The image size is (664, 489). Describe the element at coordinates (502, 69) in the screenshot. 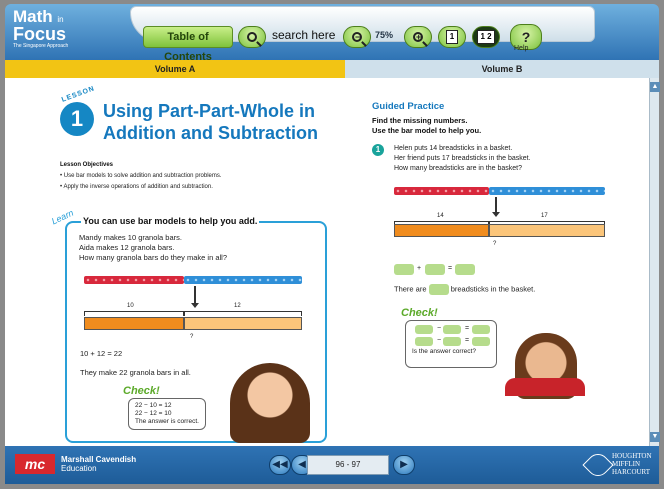

I see `tab-volume-b: Volume B` at that location.